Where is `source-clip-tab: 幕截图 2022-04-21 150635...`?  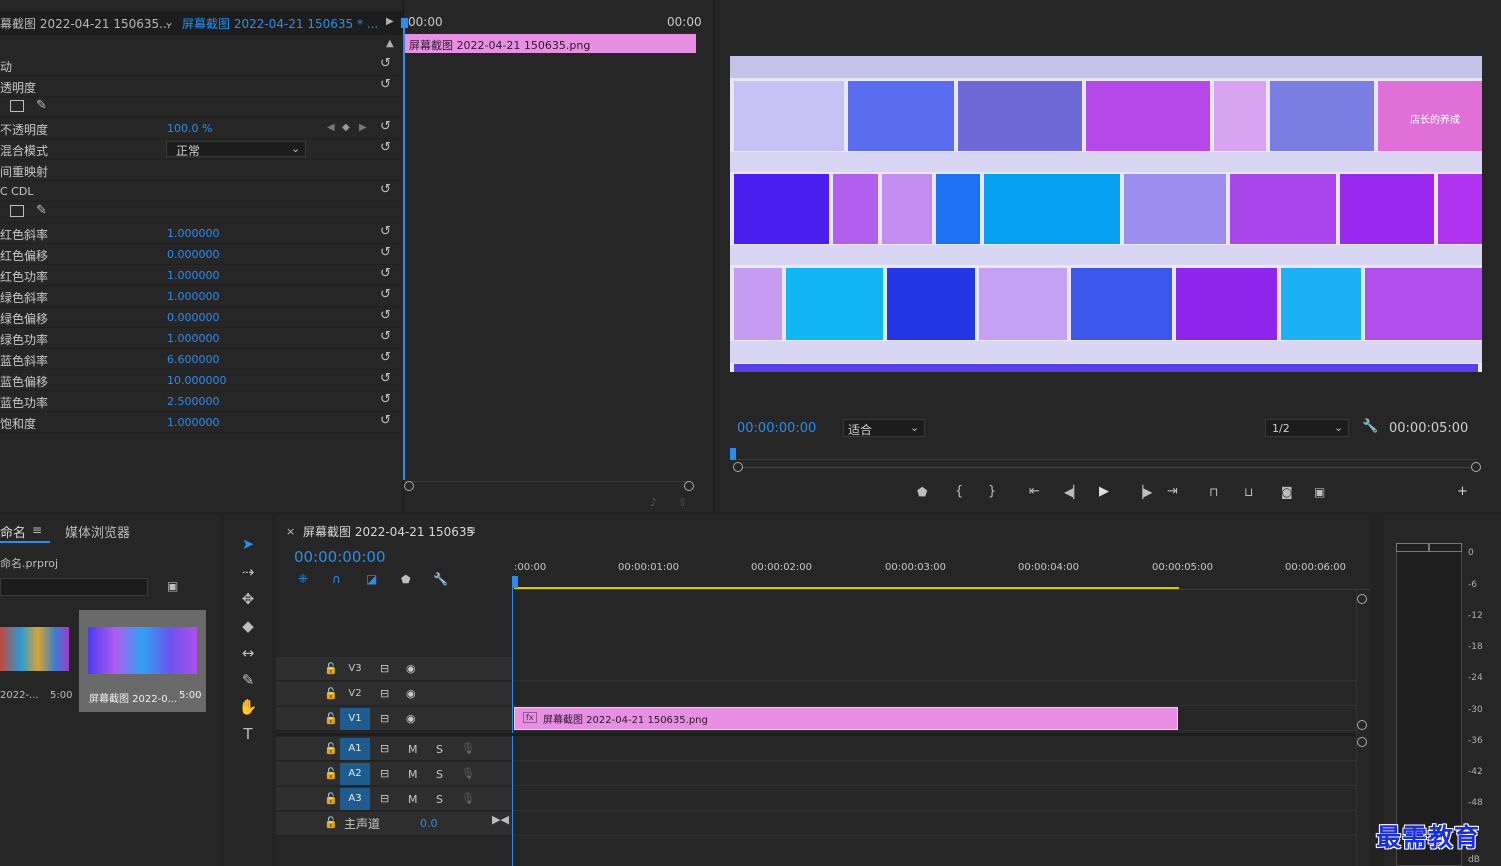 source-clip-tab: 幕截图 2022-04-21 150635... is located at coordinates (85, 23).